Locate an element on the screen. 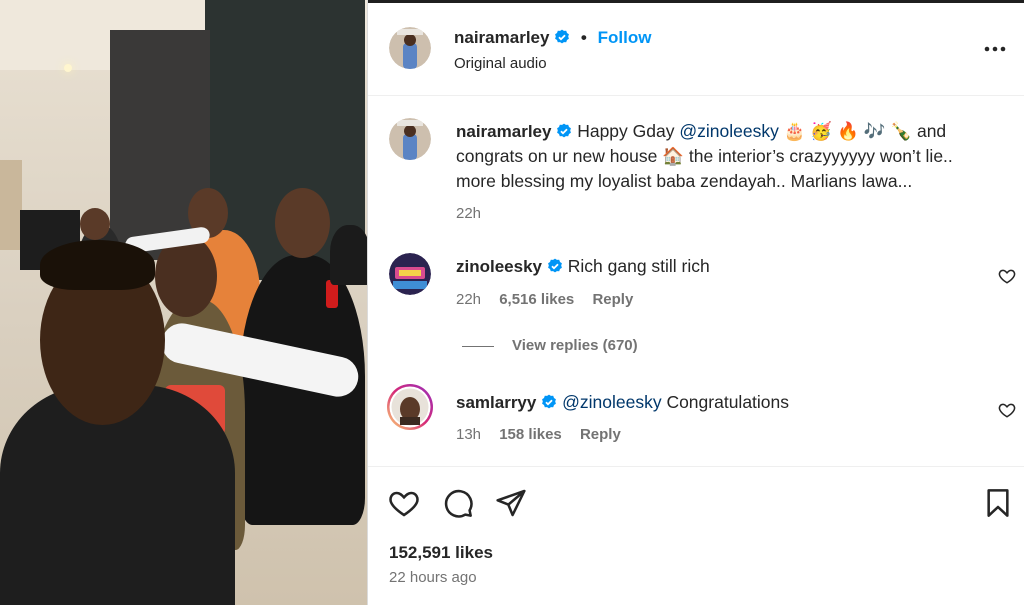 Image resolution: width=1024 pixels, height=605 pixels. comment-meta: 13h 158 likes Reply is located at coordinates (545, 434).